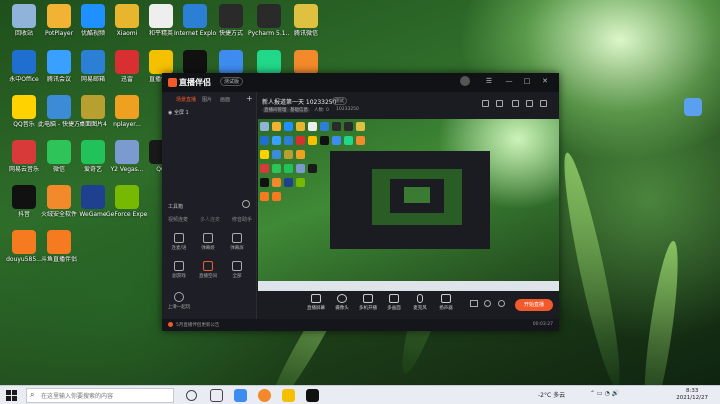 The height and width of the screenshot is (404, 720). I want to click on minimize-icon: —, so click(509, 81).